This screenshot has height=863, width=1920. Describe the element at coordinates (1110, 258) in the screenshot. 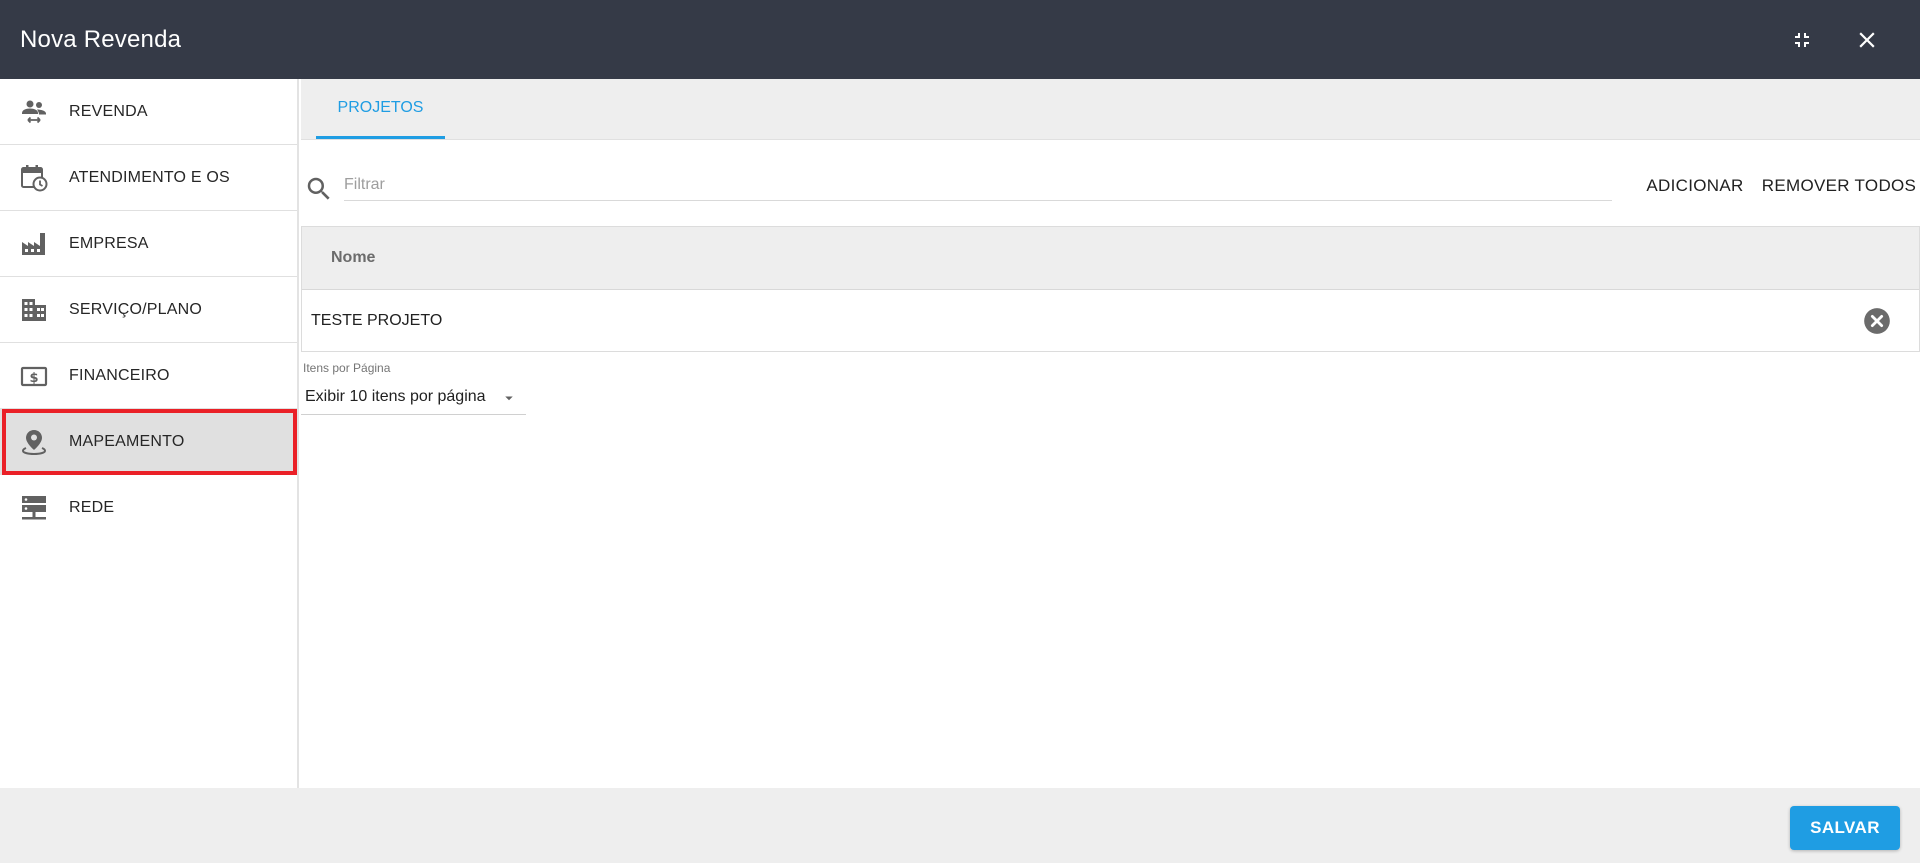

I see `column-header-nome: Nome` at that location.